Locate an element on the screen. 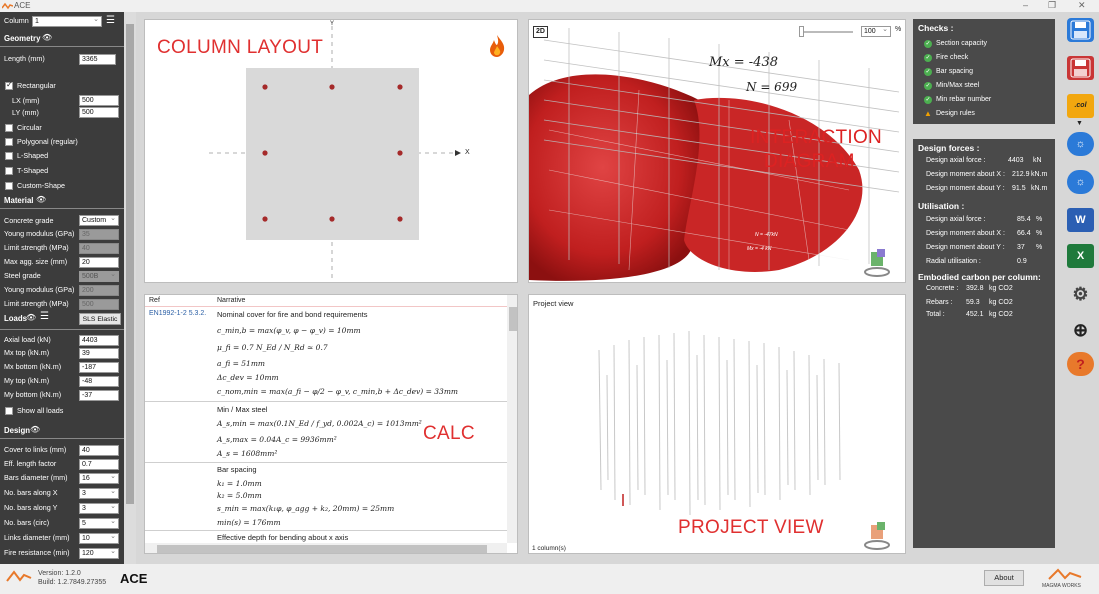 This screenshot has width=1099, height=594. save-as-icon is located at coordinates (1080, 68).